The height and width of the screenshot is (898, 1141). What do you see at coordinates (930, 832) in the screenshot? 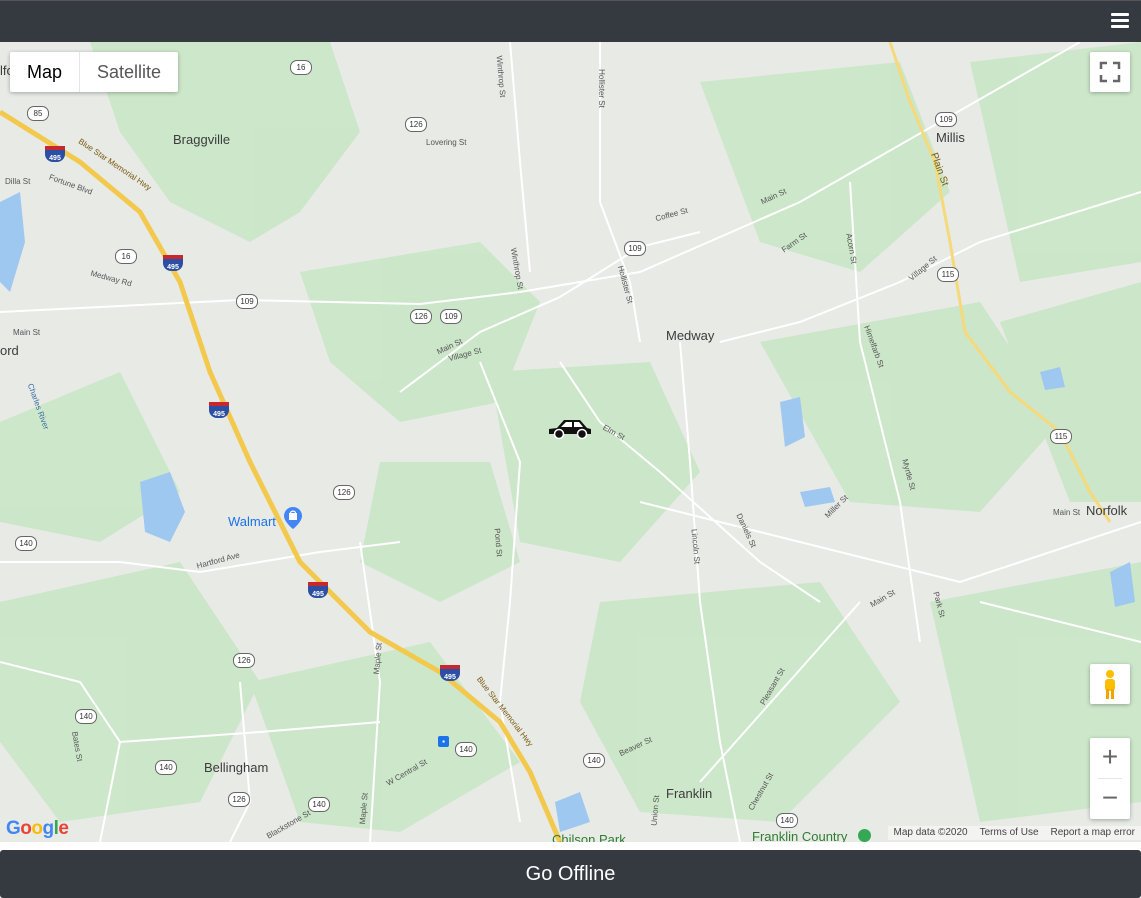
I see `map-data-text: Map data ©2020` at bounding box center [930, 832].